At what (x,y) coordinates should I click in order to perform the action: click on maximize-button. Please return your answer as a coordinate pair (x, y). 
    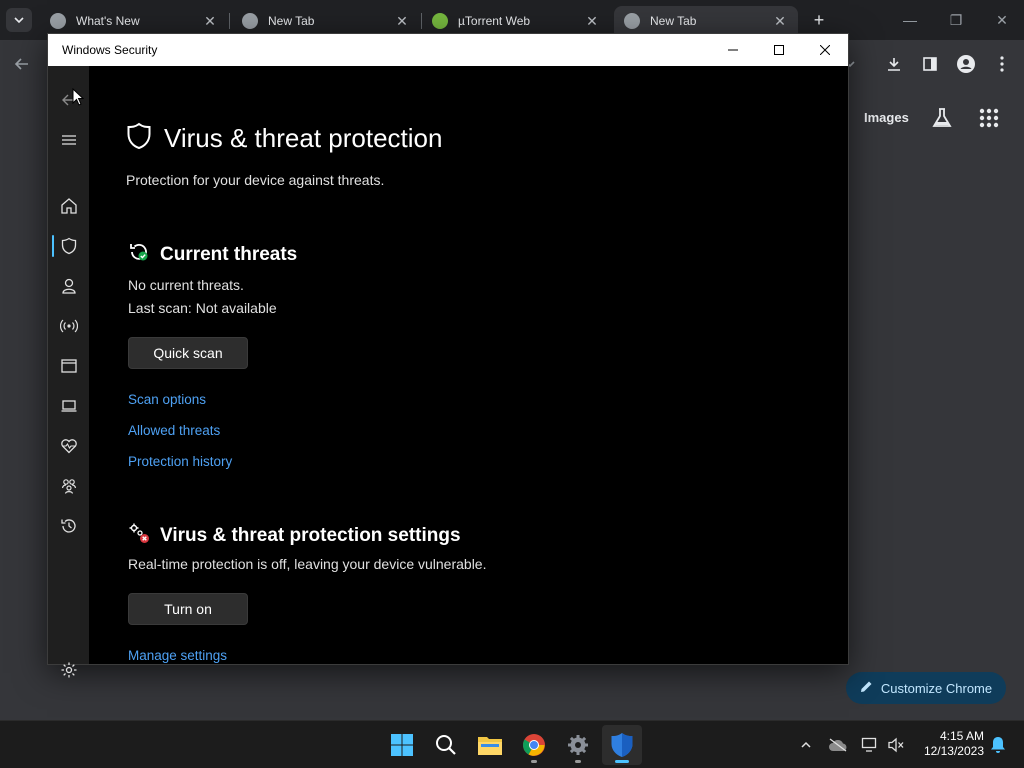
    Looking at the image, I should click on (779, 50).